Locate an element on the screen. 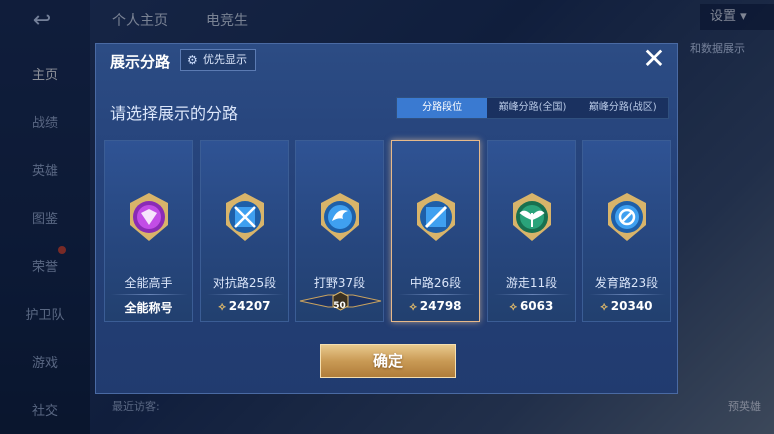 Image resolution: width=774 pixels, height=434 pixels. lane-card-farm: 发育路23段 ⟡ 20340 is located at coordinates (626, 231).